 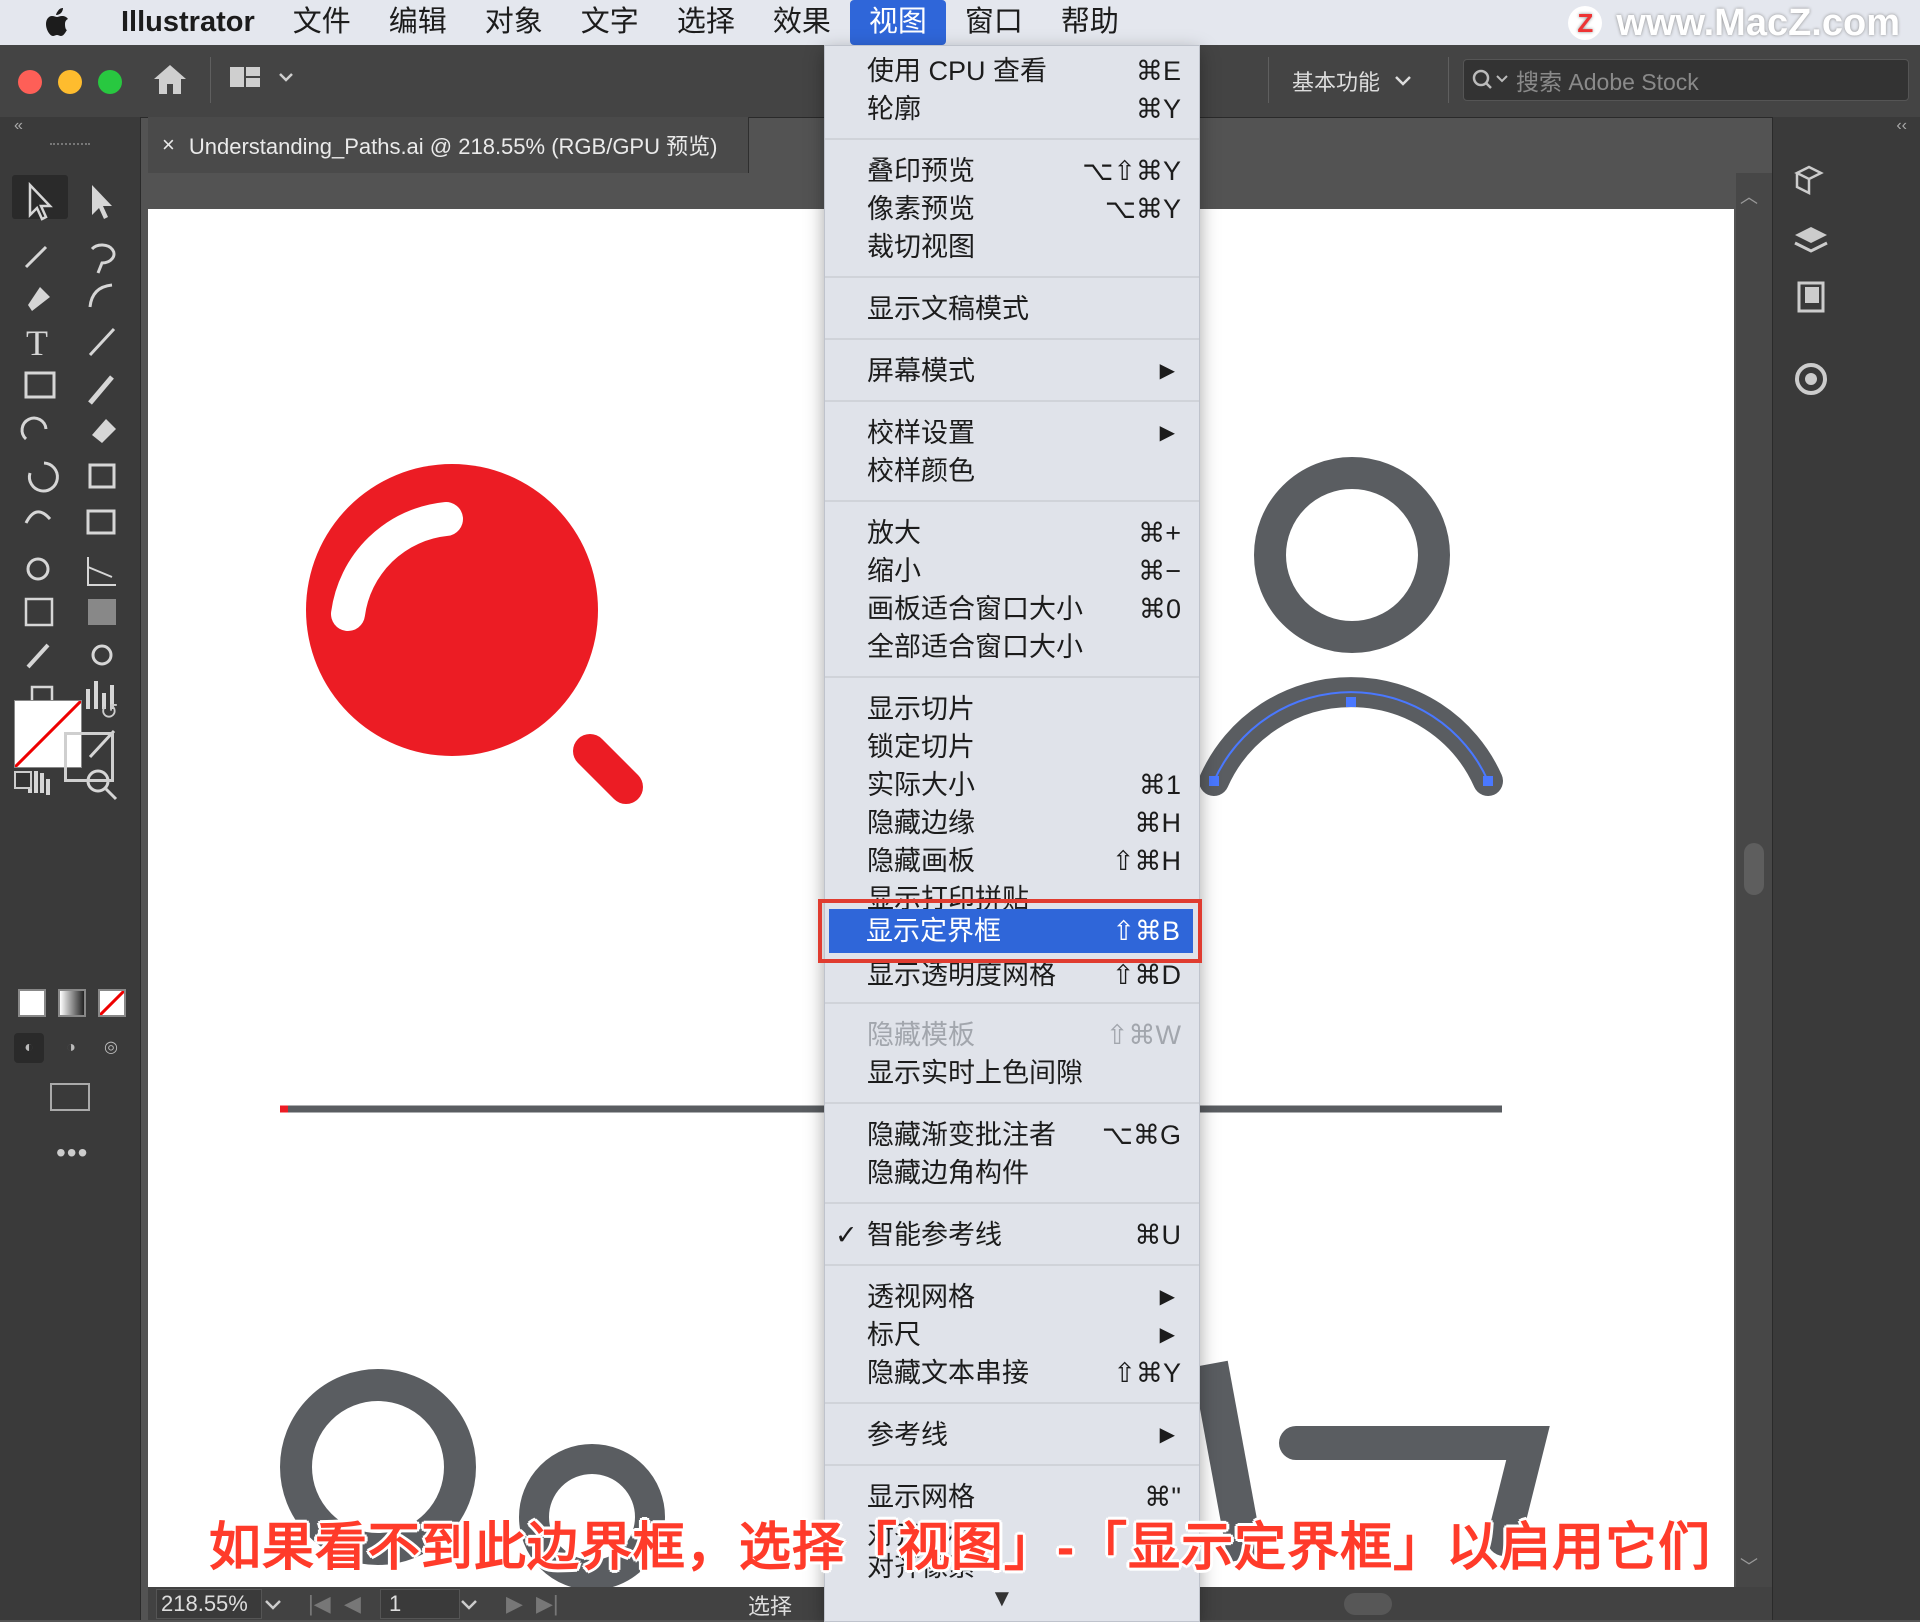 I want to click on menu-item-show-slices: 显示切片, so click(x=1012, y=709).